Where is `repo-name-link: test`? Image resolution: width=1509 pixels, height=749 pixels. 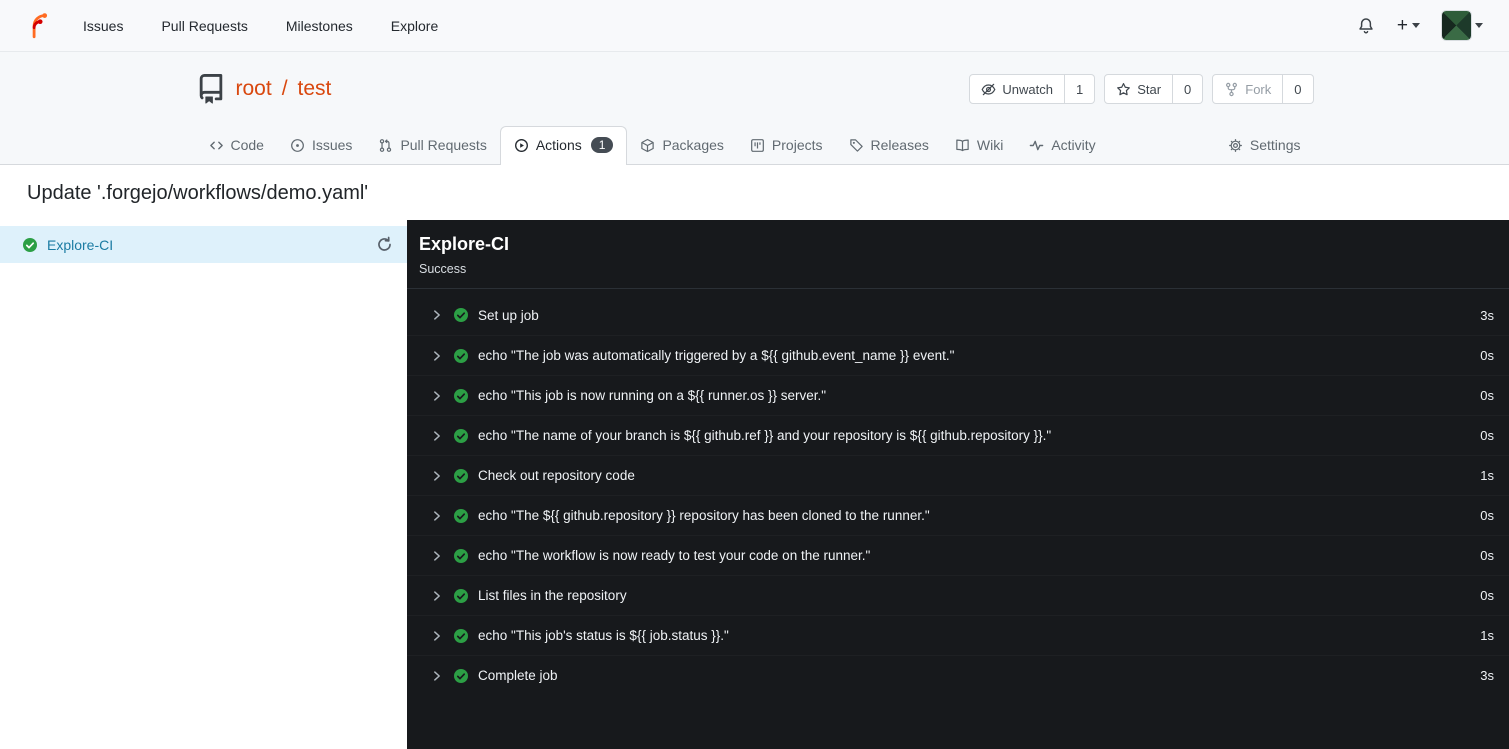 repo-name-link: test is located at coordinates (315, 89).